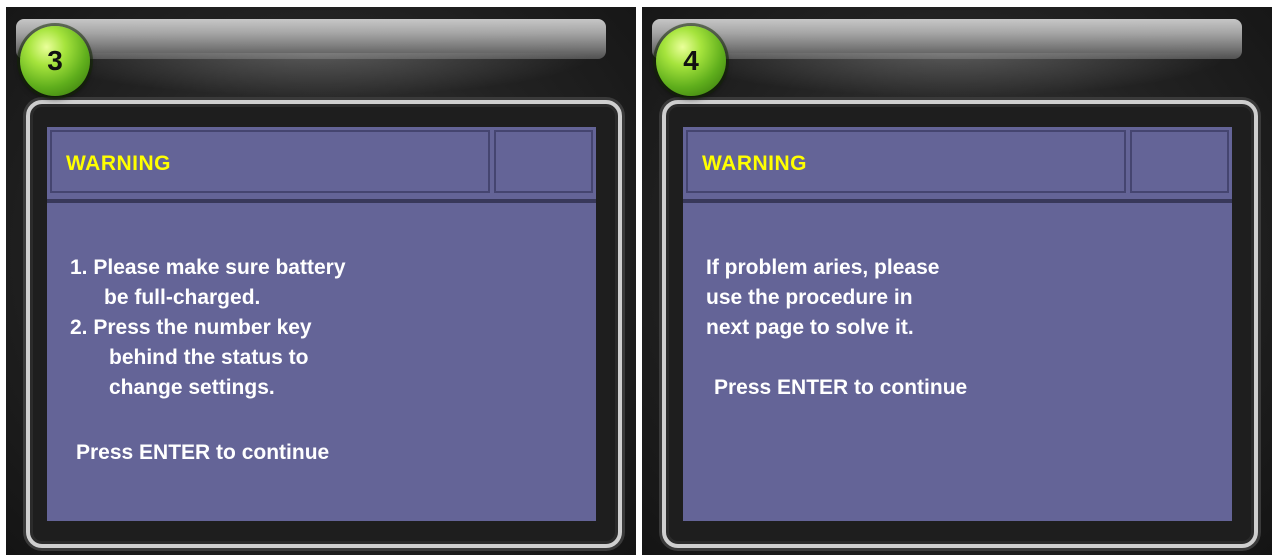  I want to click on instruction-line: be full-charged., so click(182, 297).